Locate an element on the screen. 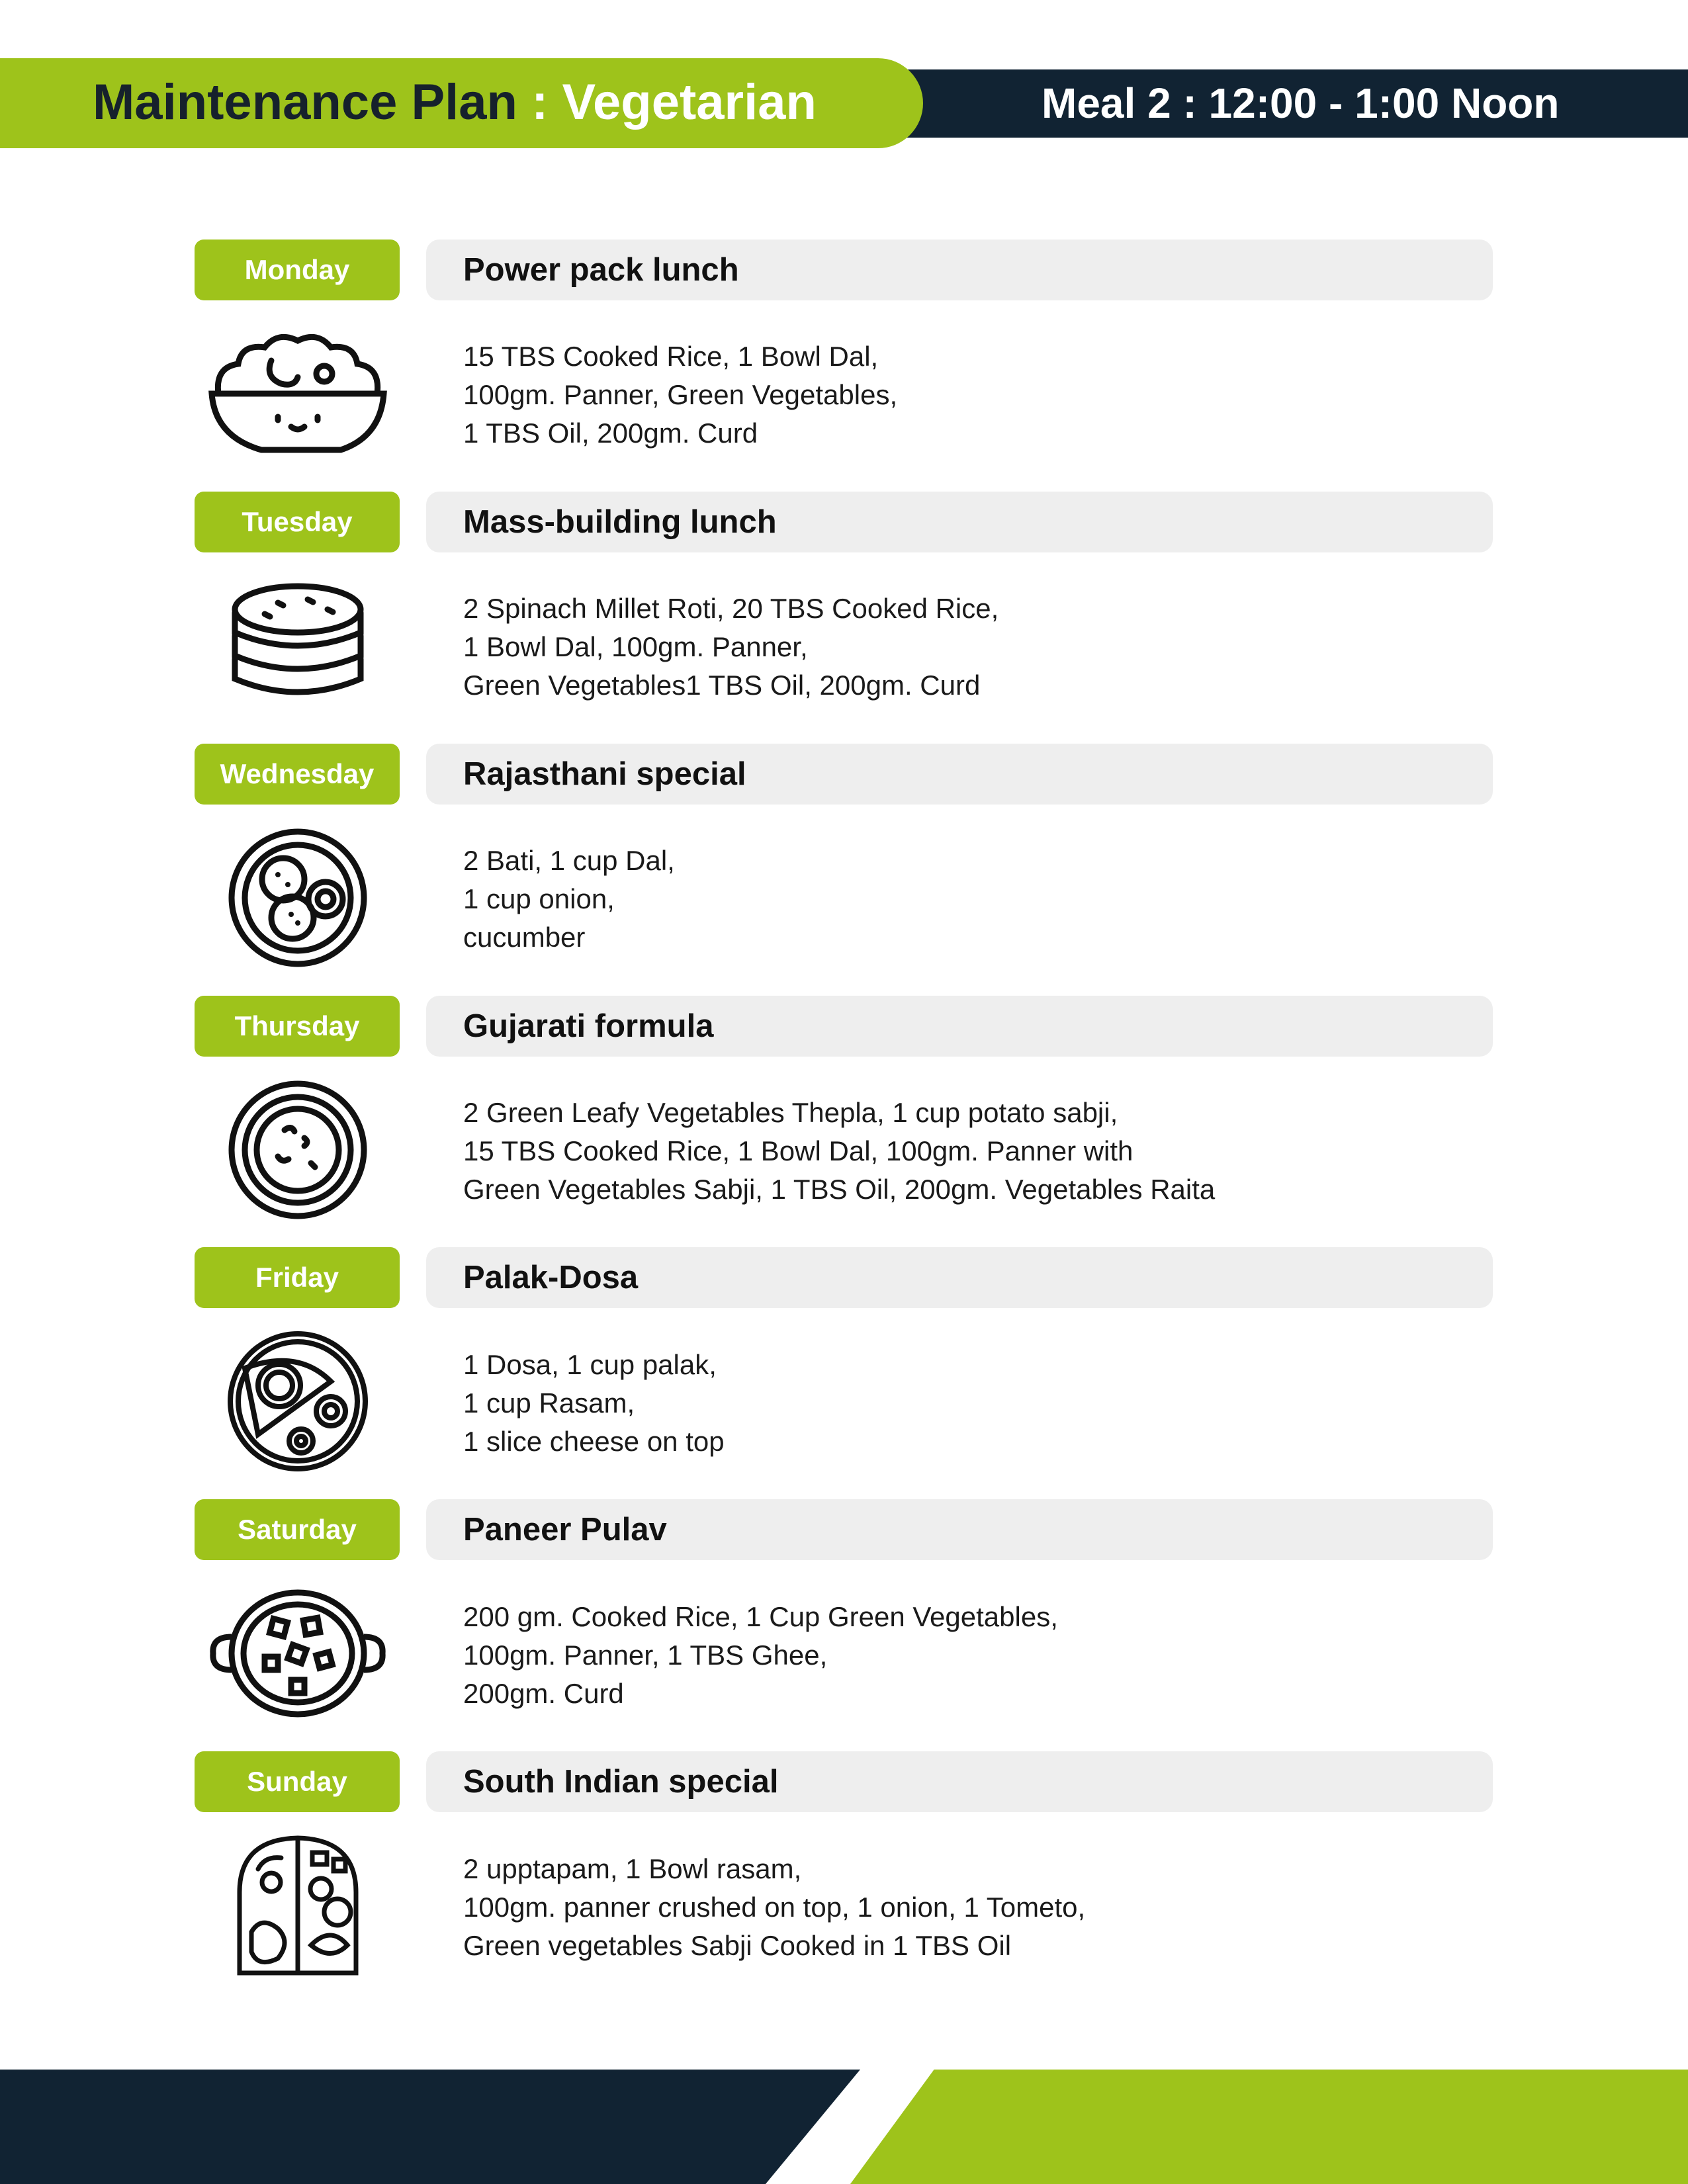 The height and width of the screenshot is (2184, 1688). meal-bar-sunday: South Indian special is located at coordinates (959, 1781).